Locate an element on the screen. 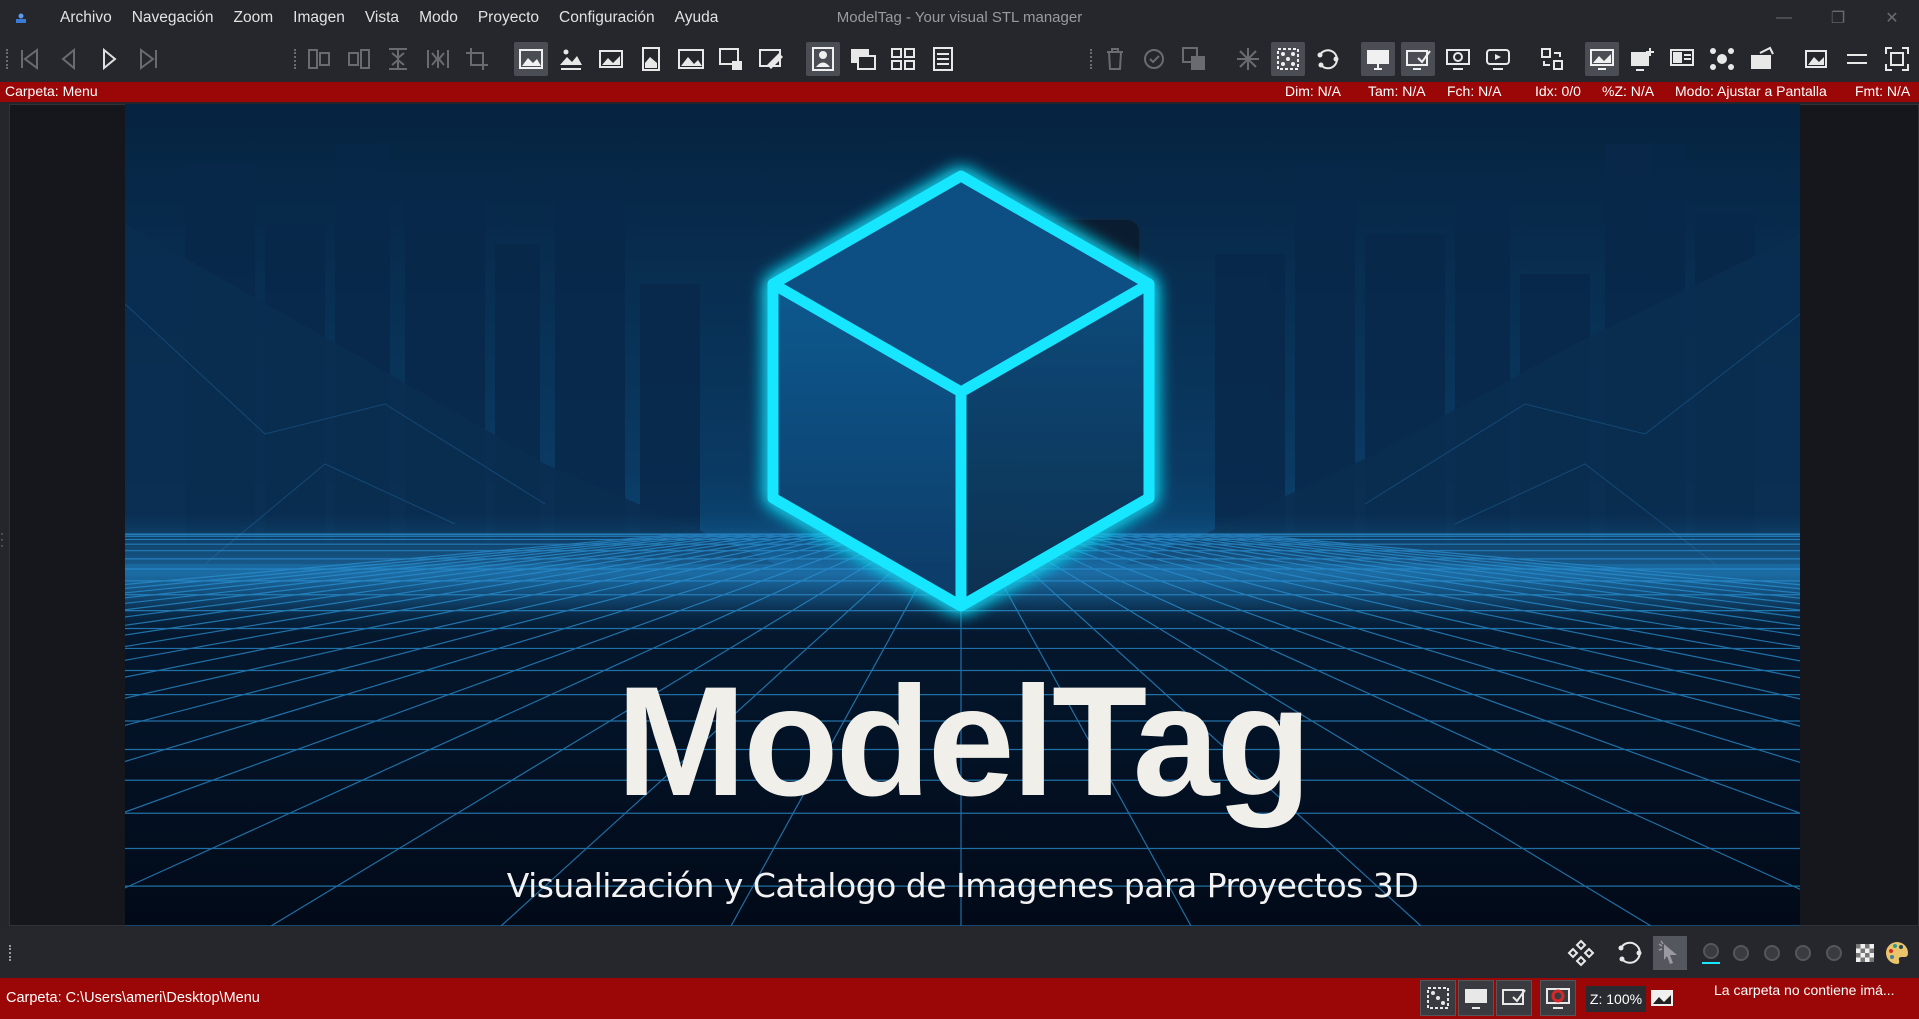 Image resolution: width=1919 pixels, height=1019 pixels. crop-icon is located at coordinates (477, 59).